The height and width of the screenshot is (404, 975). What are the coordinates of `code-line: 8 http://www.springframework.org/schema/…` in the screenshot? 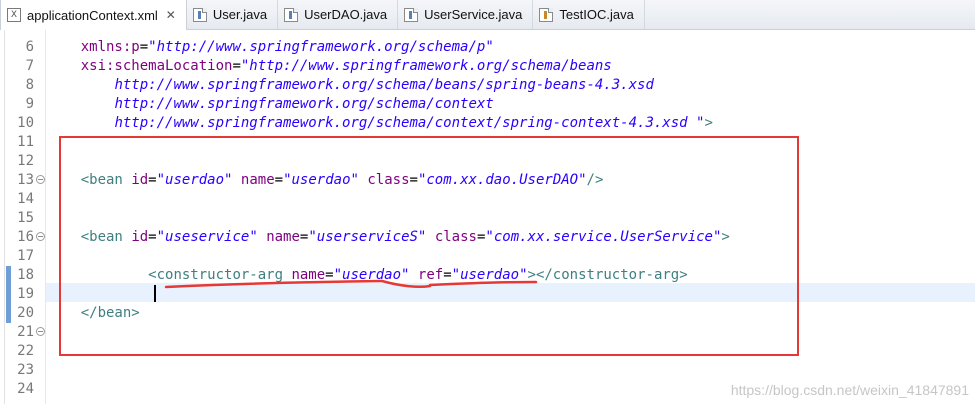 It's located at (487, 85).